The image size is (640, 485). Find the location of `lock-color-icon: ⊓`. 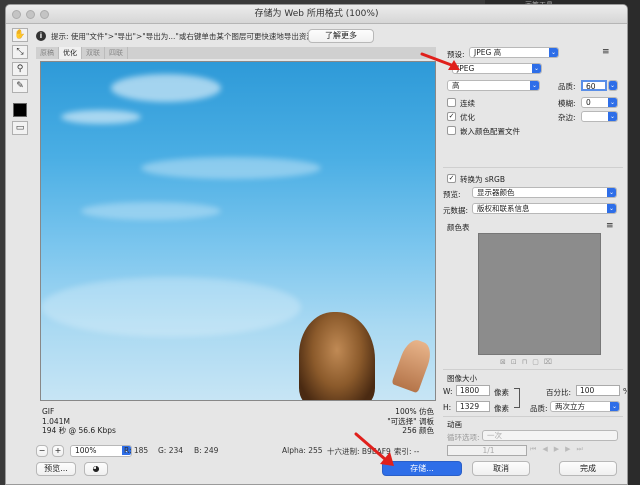

lock-color-icon: ⊓ is located at coordinates (527, 362).